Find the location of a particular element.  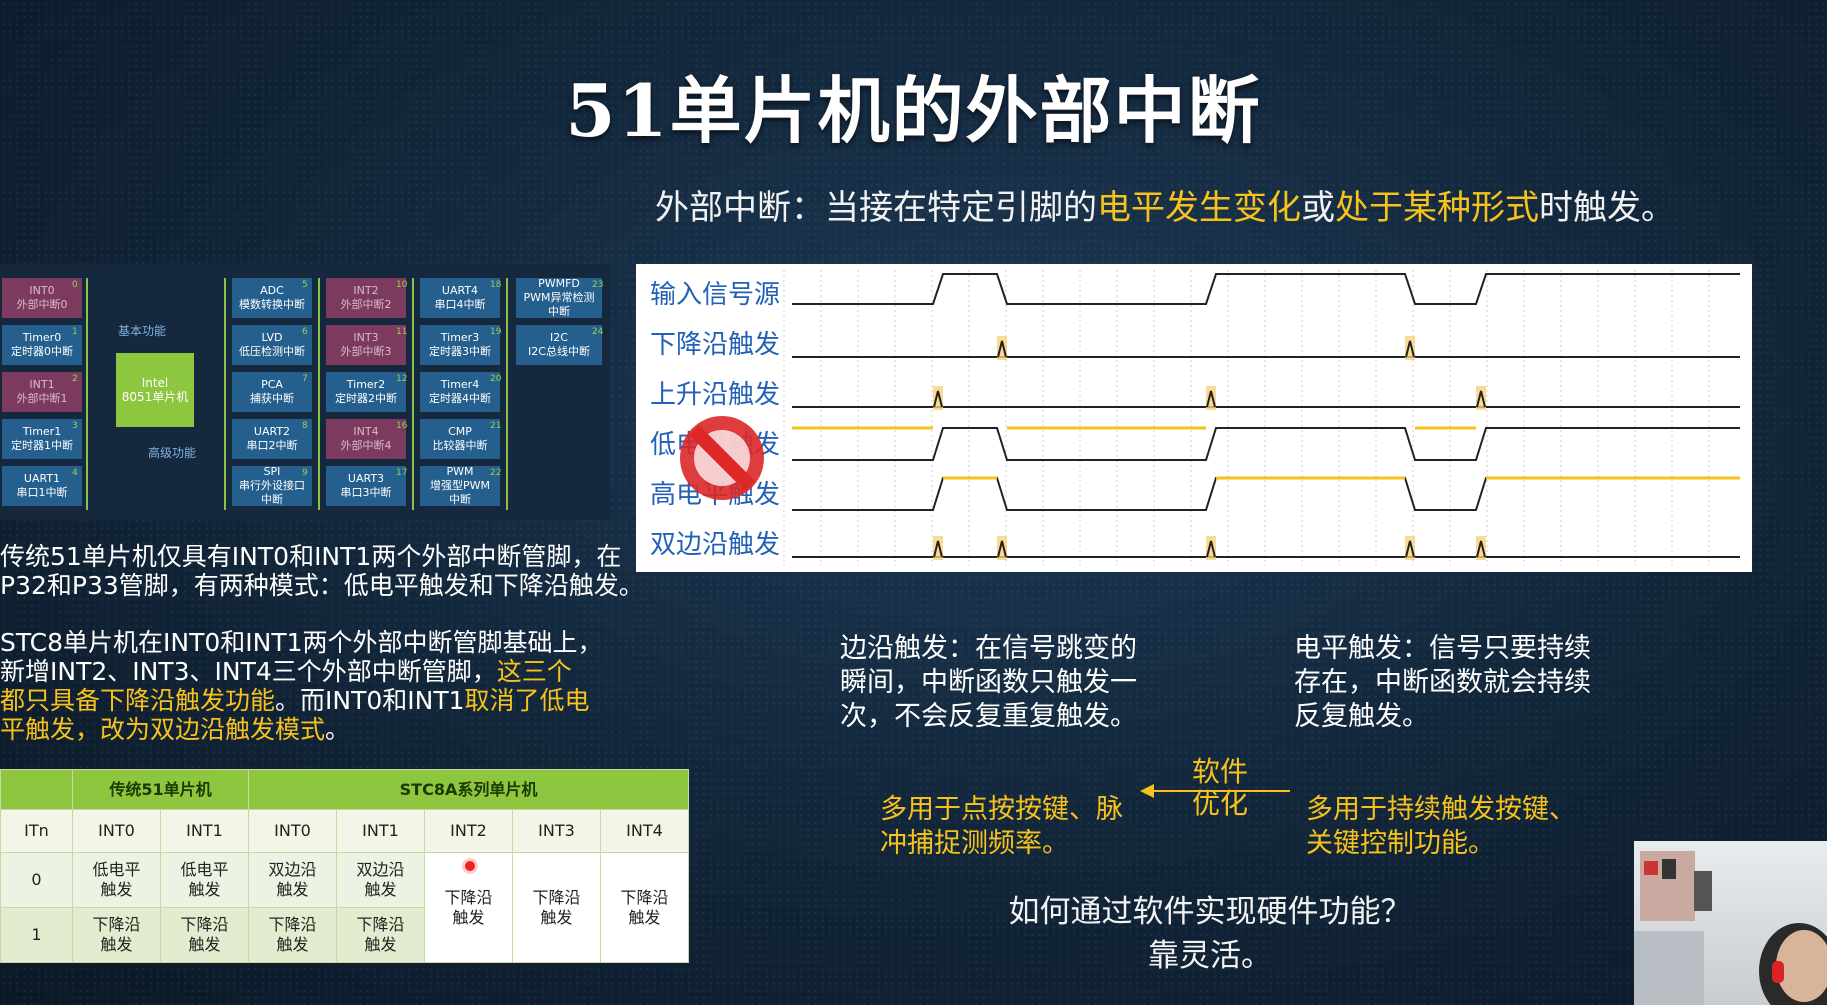

diagram-number: 8 is located at coordinates (305, 426).